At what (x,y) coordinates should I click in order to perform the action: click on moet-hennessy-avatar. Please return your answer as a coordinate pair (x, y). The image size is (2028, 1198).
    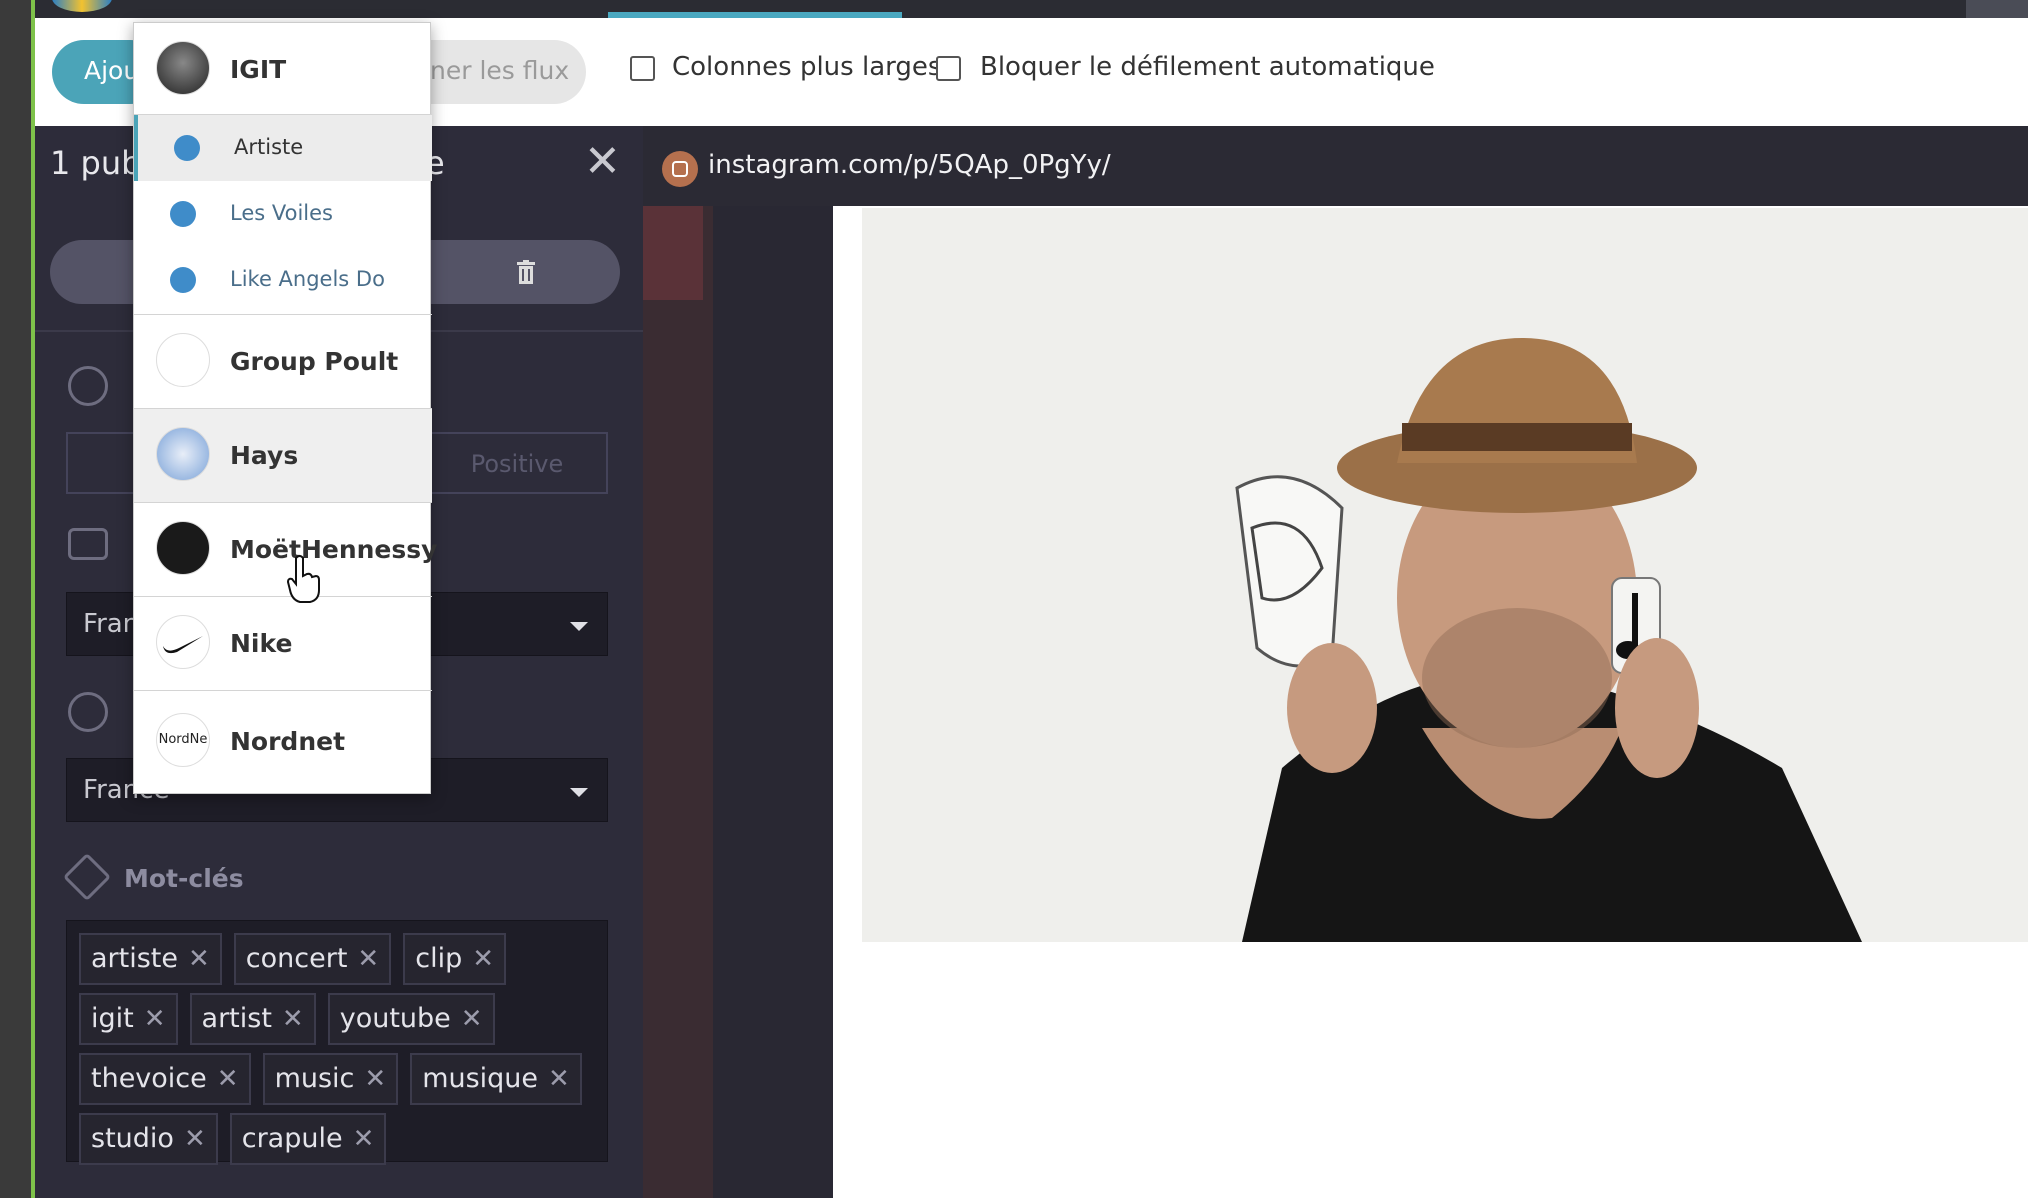
    Looking at the image, I should click on (183, 548).